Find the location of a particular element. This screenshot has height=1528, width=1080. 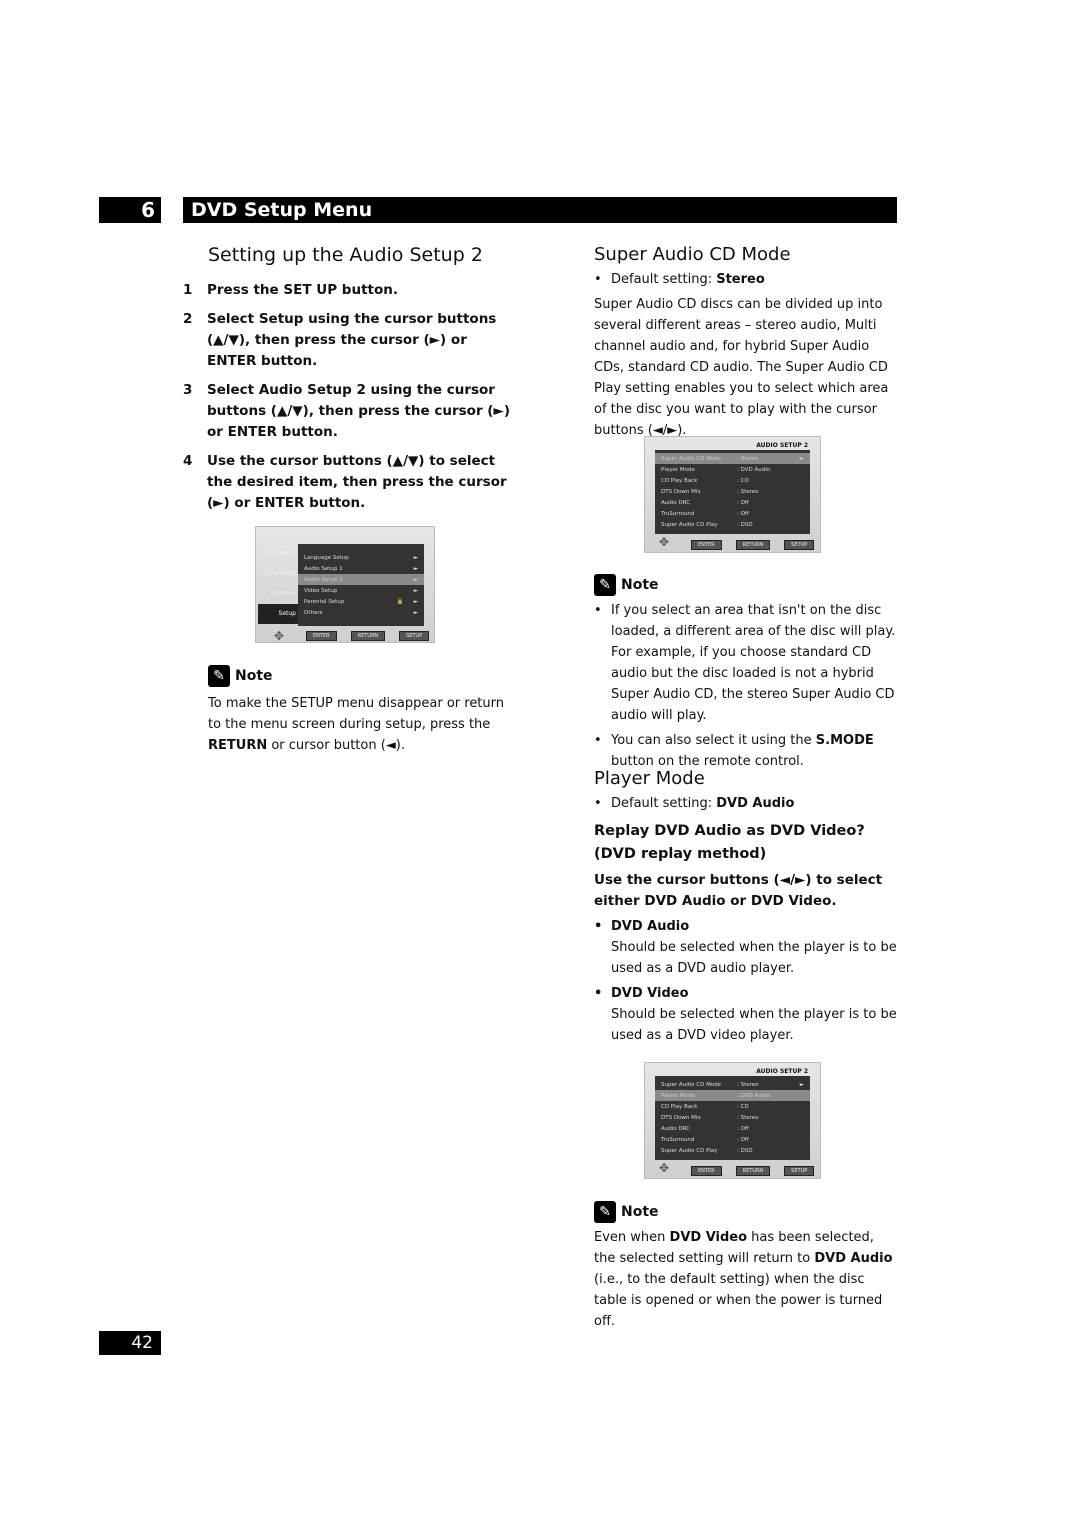

setting-name: Super Audio CD Play is located at coordinates (689, 524).